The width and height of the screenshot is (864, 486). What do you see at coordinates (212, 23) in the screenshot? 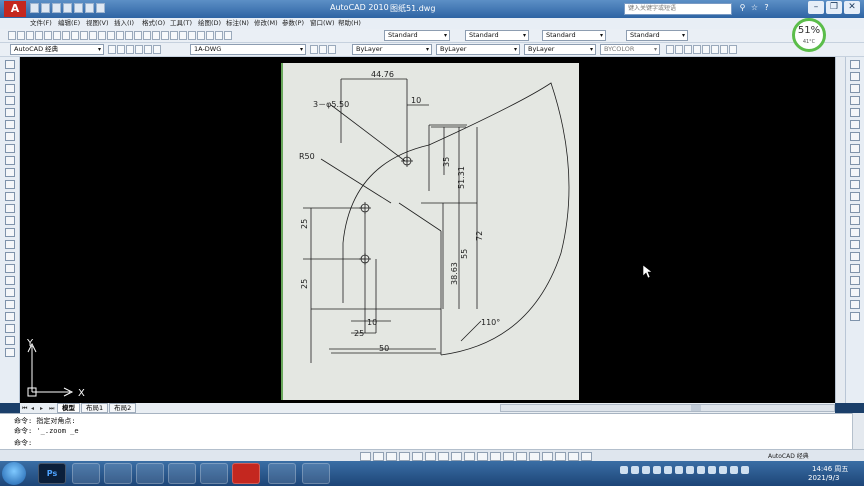
I see `menu-item: 绘图(D)` at bounding box center [212, 23].